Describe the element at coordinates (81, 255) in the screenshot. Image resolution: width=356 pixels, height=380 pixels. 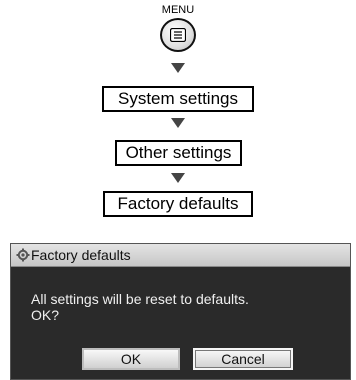
I see `dialog-title: Factory defaults` at that location.